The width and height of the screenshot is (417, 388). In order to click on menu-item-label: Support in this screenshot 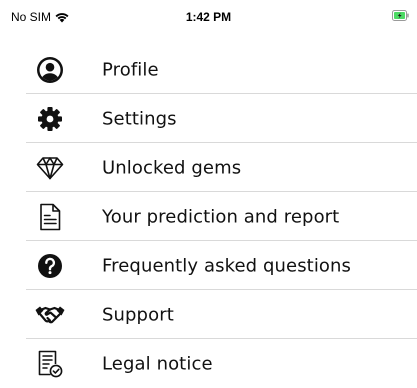, I will do `click(138, 314)`.